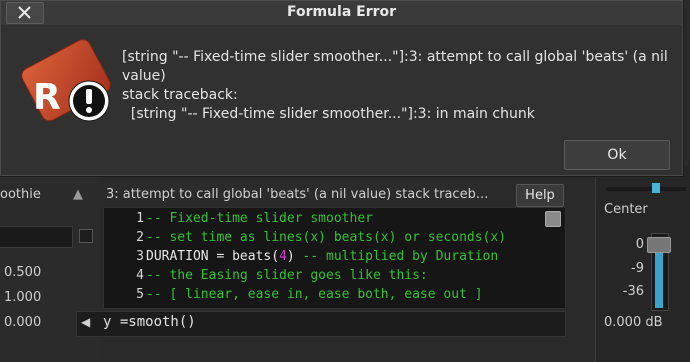 This screenshot has width=690, height=362. Describe the element at coordinates (396, 256) in the screenshot. I see `code-token: -- multiplied by Duration` at that location.